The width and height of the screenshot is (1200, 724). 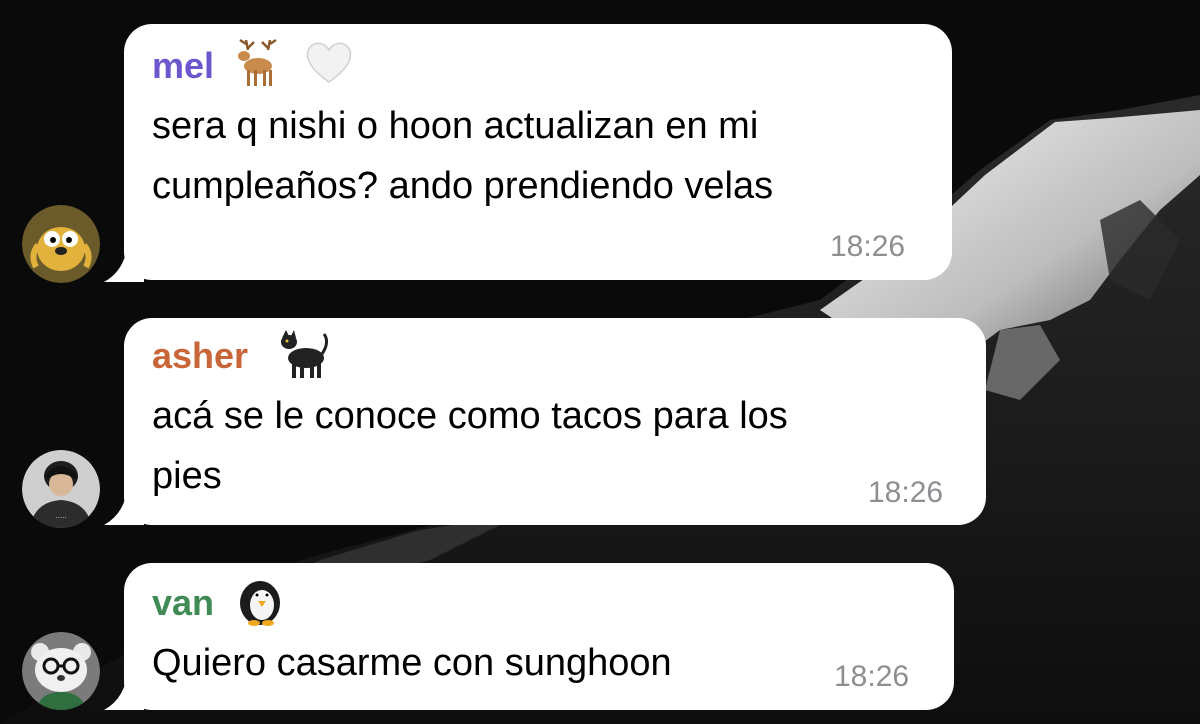 What do you see at coordinates (61, 244) in the screenshot?
I see `jake-dog-avatar` at bounding box center [61, 244].